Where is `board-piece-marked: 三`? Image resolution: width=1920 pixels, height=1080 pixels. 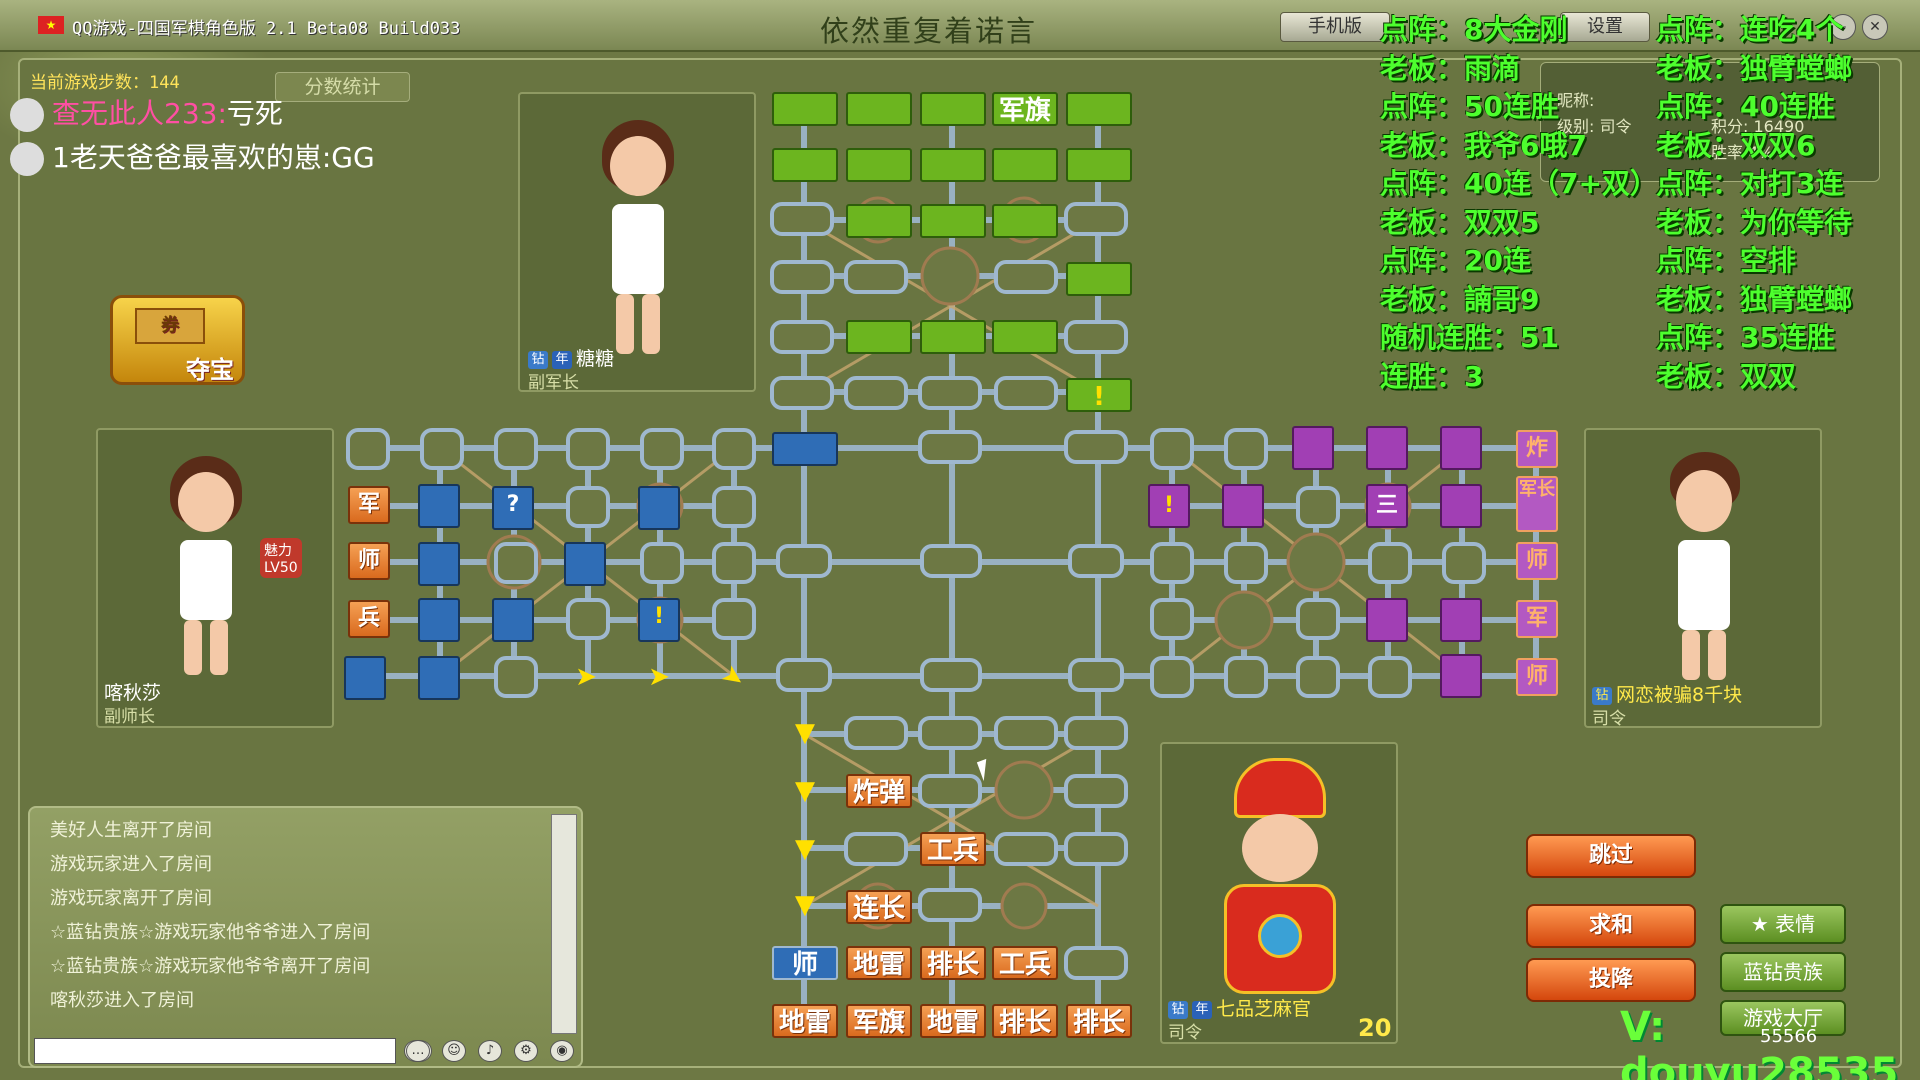
board-piece-marked: 三 is located at coordinates (1387, 506).